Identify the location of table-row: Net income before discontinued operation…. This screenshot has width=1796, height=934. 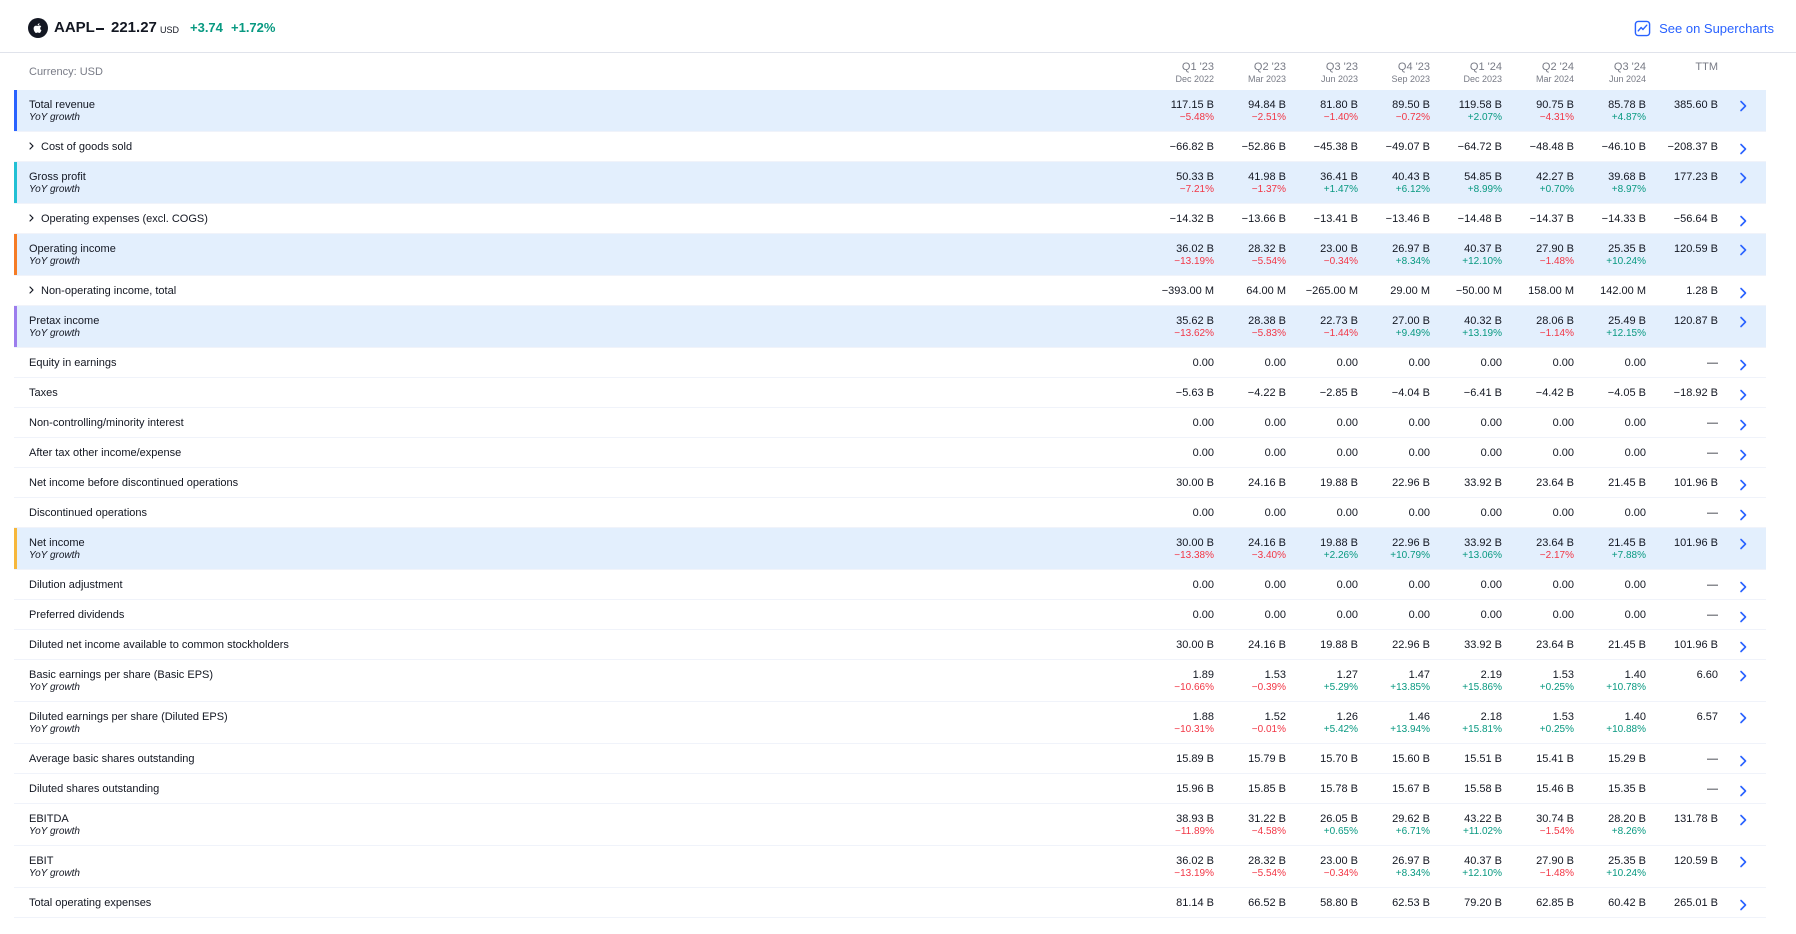
(890, 483).